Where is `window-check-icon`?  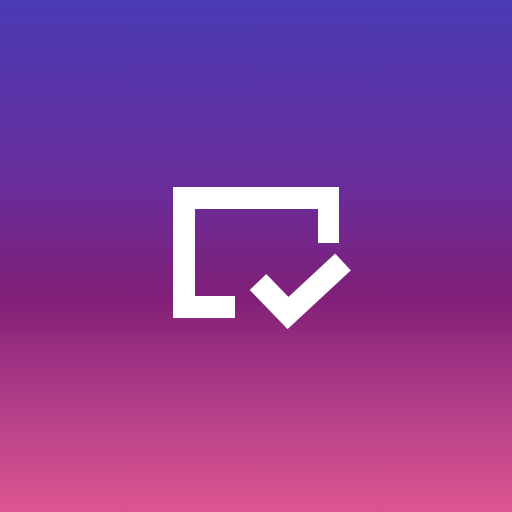
window-check-icon is located at coordinates (262, 258).